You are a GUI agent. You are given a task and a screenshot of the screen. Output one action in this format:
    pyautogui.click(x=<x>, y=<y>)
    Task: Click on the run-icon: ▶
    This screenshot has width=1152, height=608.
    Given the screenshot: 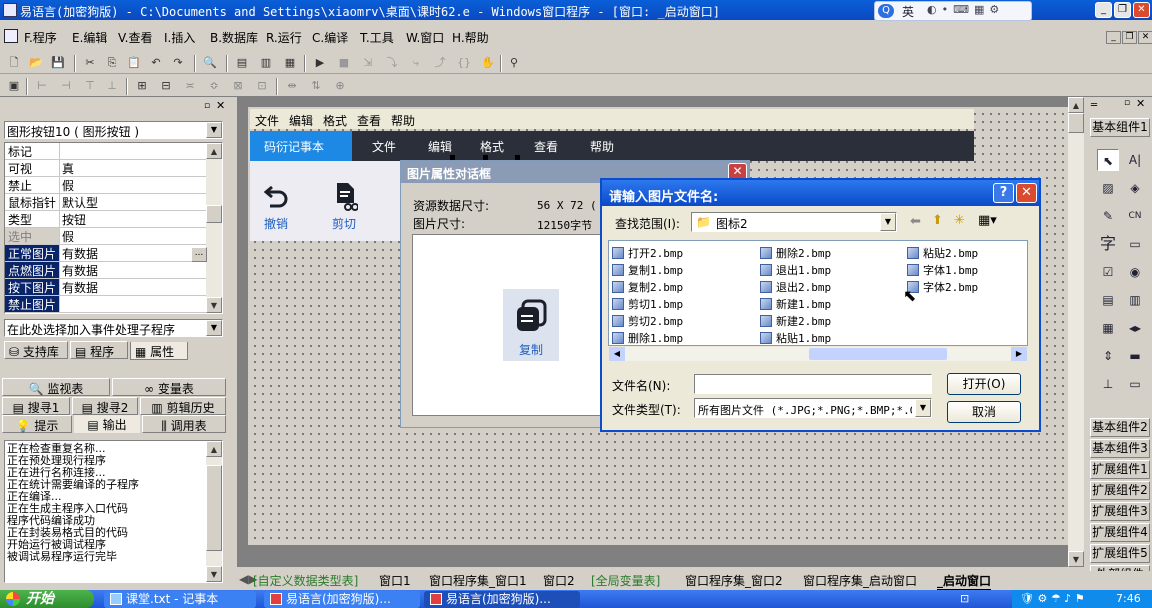 What is the action you would take?
    pyautogui.click(x=320, y=63)
    